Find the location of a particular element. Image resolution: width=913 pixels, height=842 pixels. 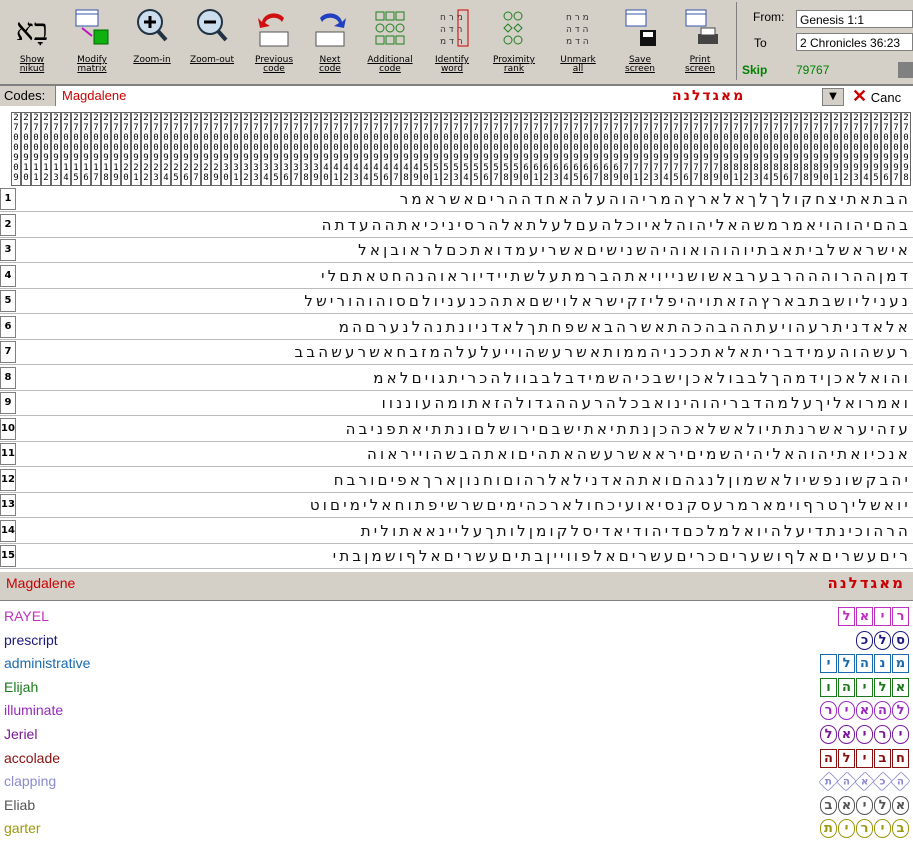

column-header: 2700913 is located at coordinates (56, 149).